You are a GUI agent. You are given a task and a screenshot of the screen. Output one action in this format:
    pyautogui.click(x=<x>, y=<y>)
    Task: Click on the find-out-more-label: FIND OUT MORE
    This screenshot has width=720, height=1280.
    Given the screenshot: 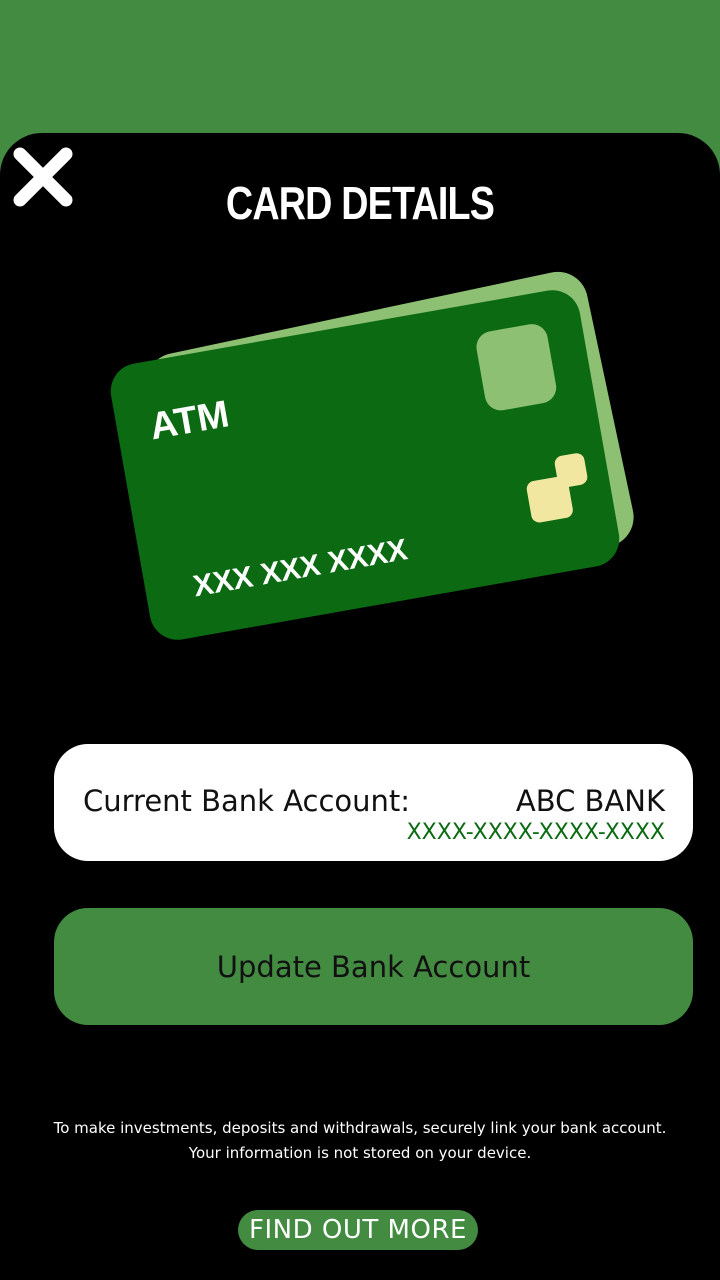 What is the action you would take?
    pyautogui.click(x=358, y=1230)
    